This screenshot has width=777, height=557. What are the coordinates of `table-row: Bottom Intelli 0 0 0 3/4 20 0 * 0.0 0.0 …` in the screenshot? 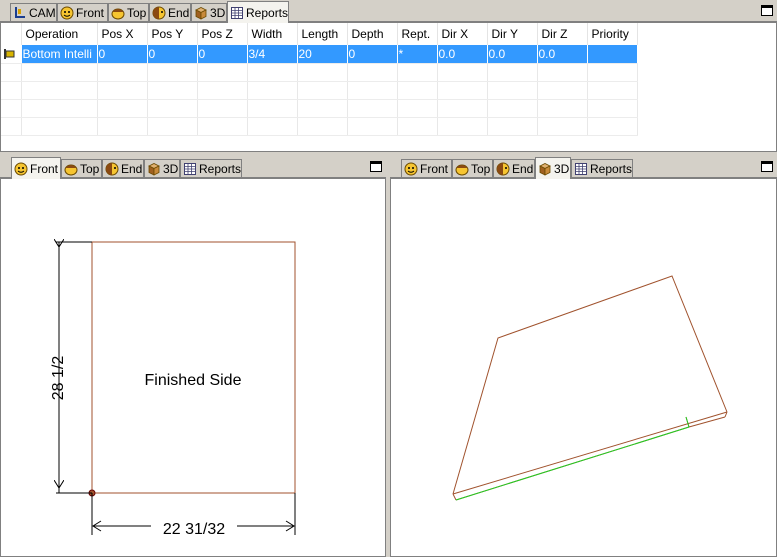 It's located at (319, 54).